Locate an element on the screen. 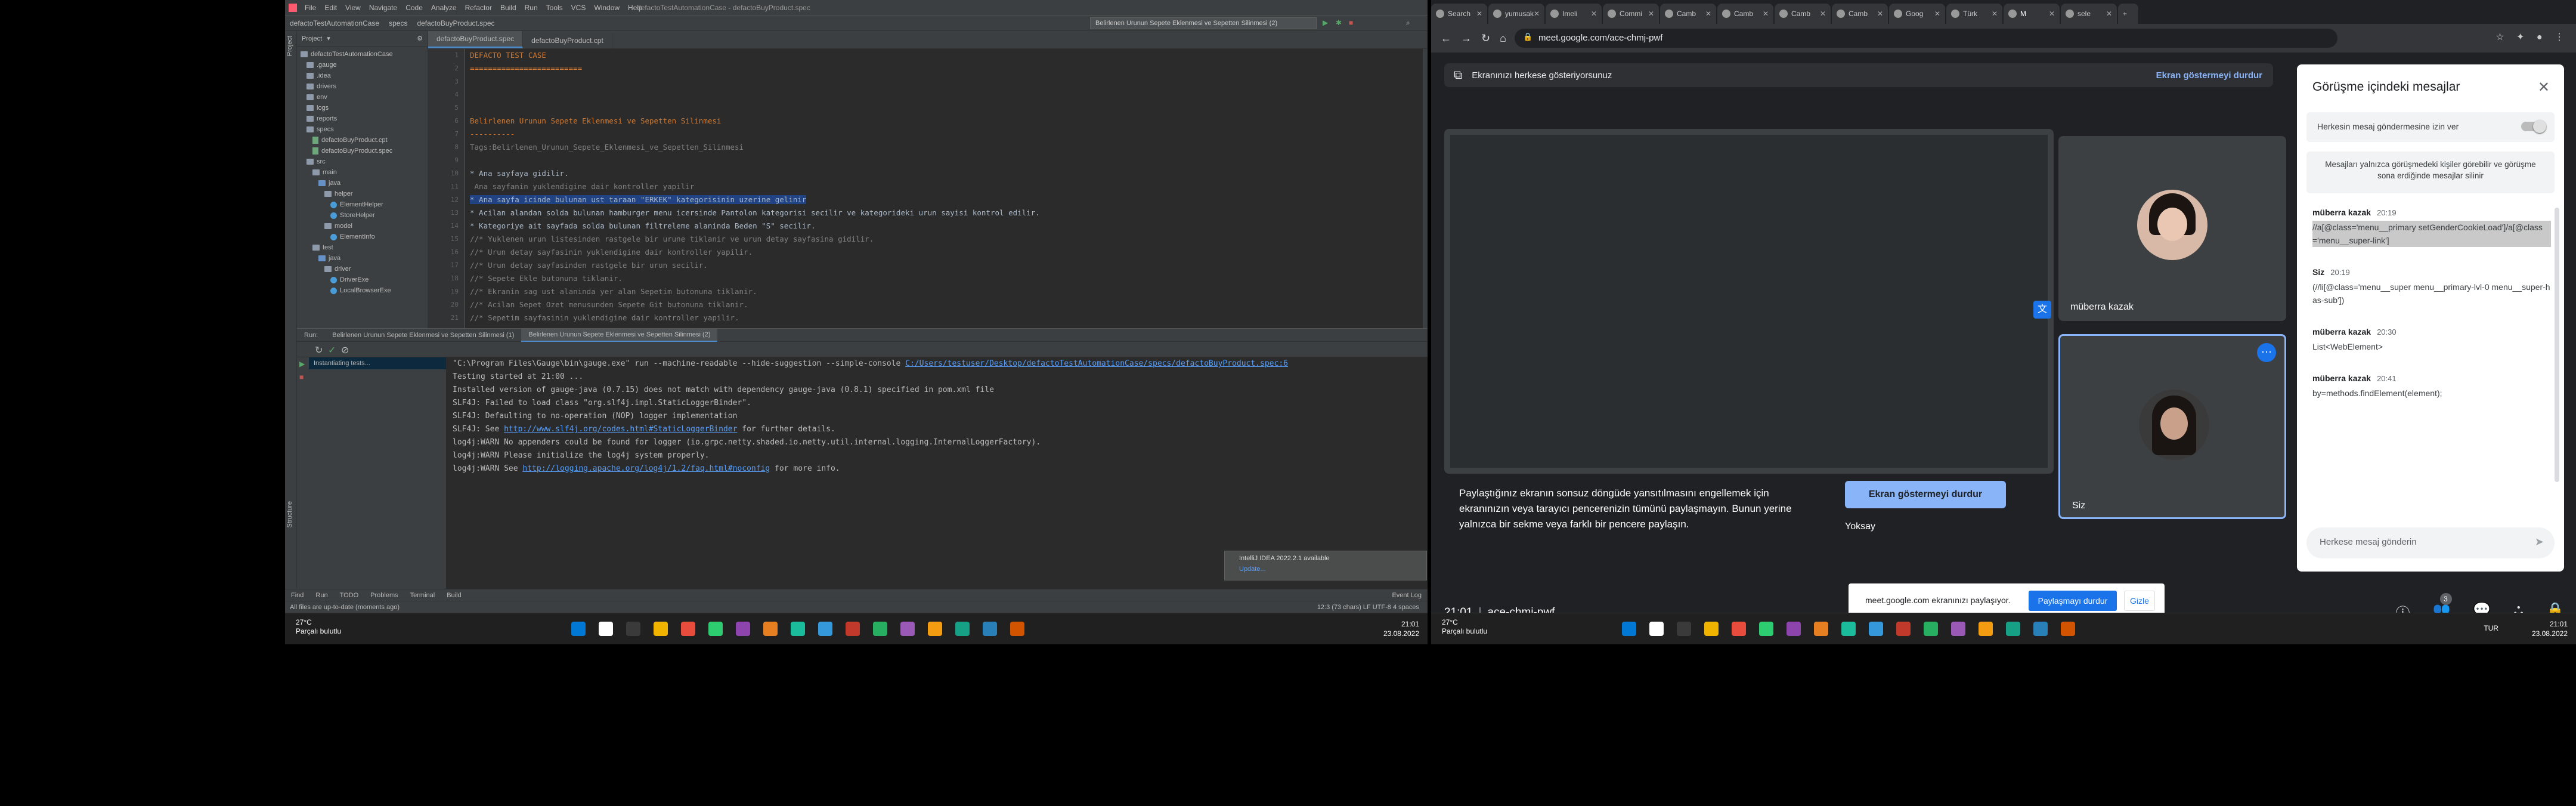 The height and width of the screenshot is (806, 2576). filter-icon: ⊘ is located at coordinates (345, 350).